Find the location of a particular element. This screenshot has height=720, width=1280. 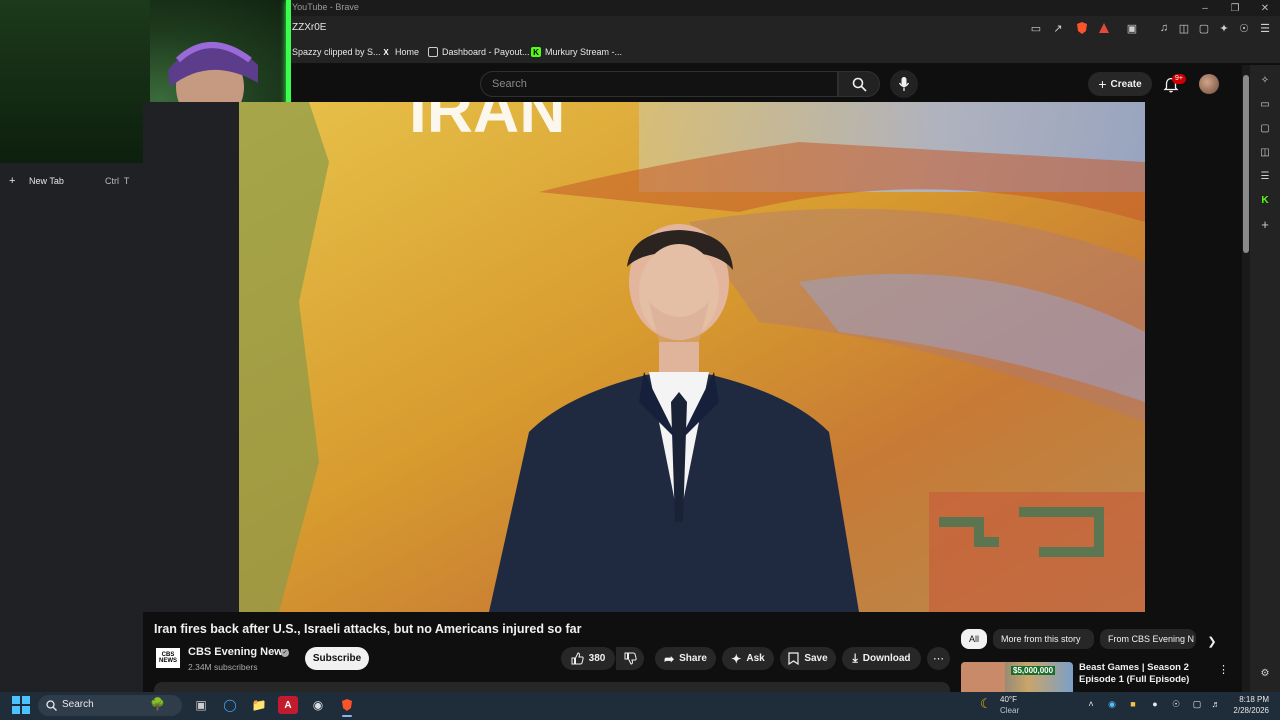

tray-app-icon: ◉ is located at coordinates (1112, 704).